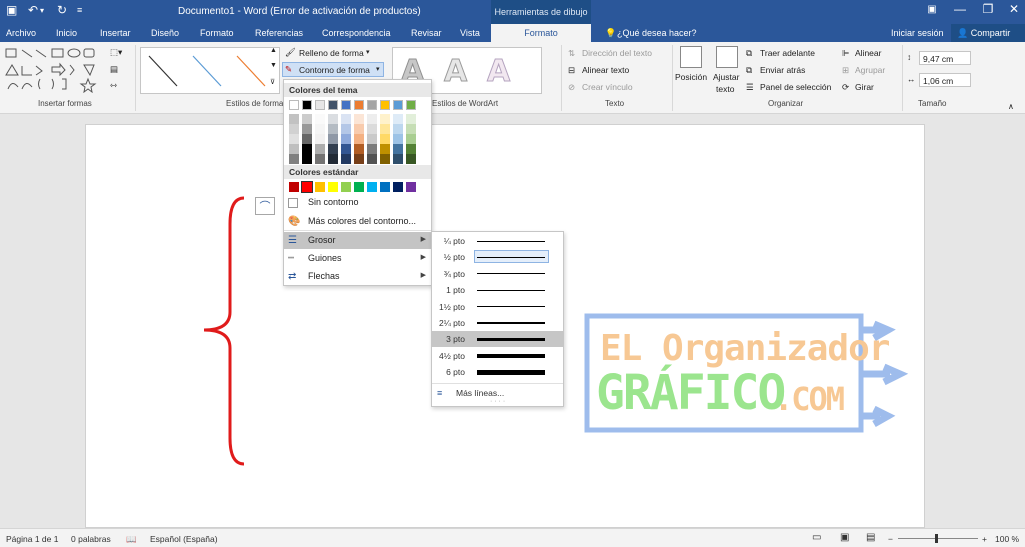 The image size is (1025, 547). Describe the element at coordinates (497, 339) in the screenshot. I see `weight-option: 3 pto` at that location.